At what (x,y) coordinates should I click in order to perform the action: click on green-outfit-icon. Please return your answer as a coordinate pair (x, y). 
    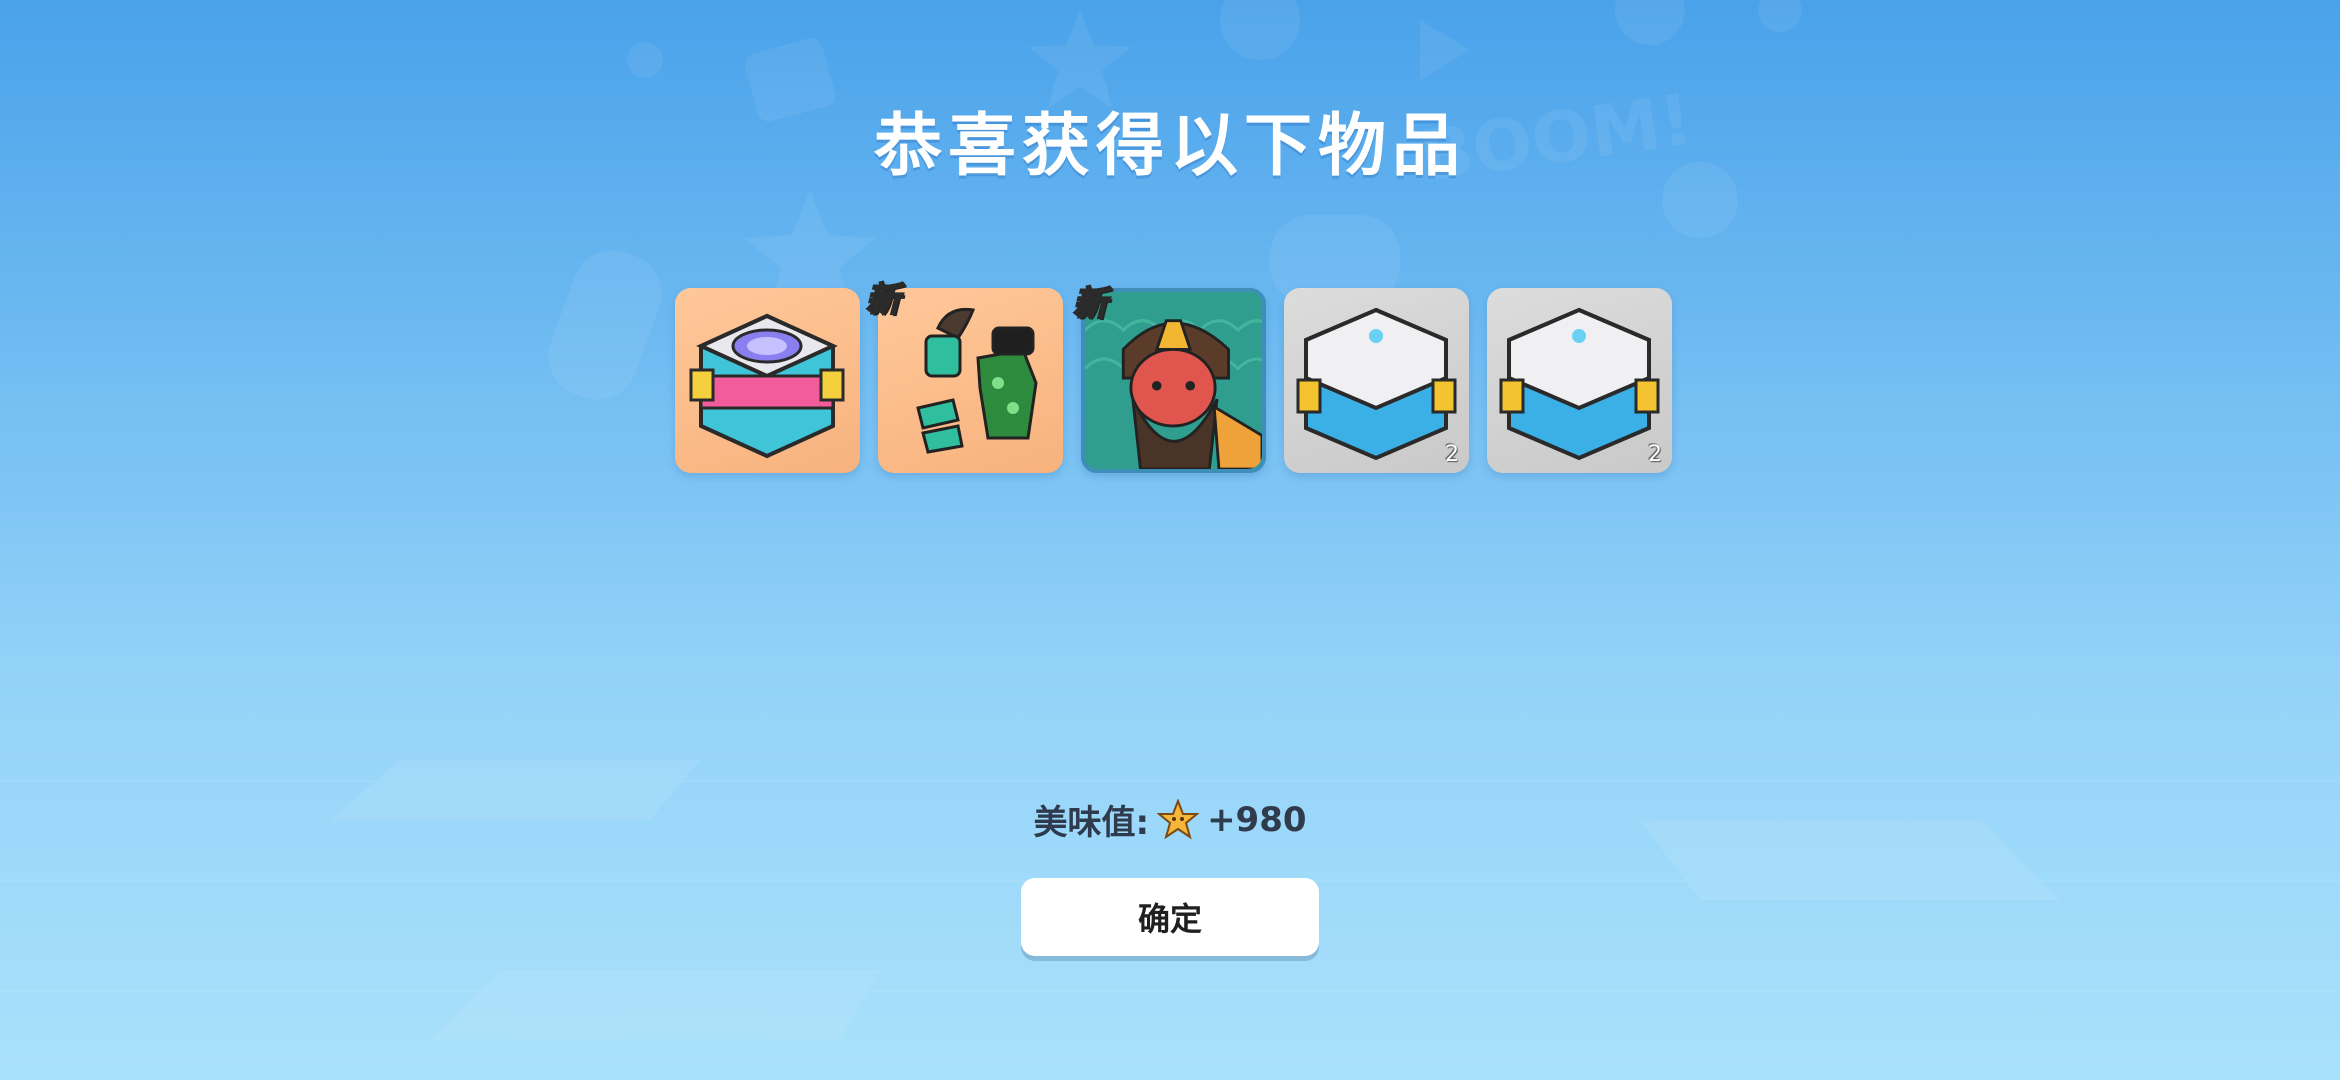
    Looking at the image, I should click on (977, 380).